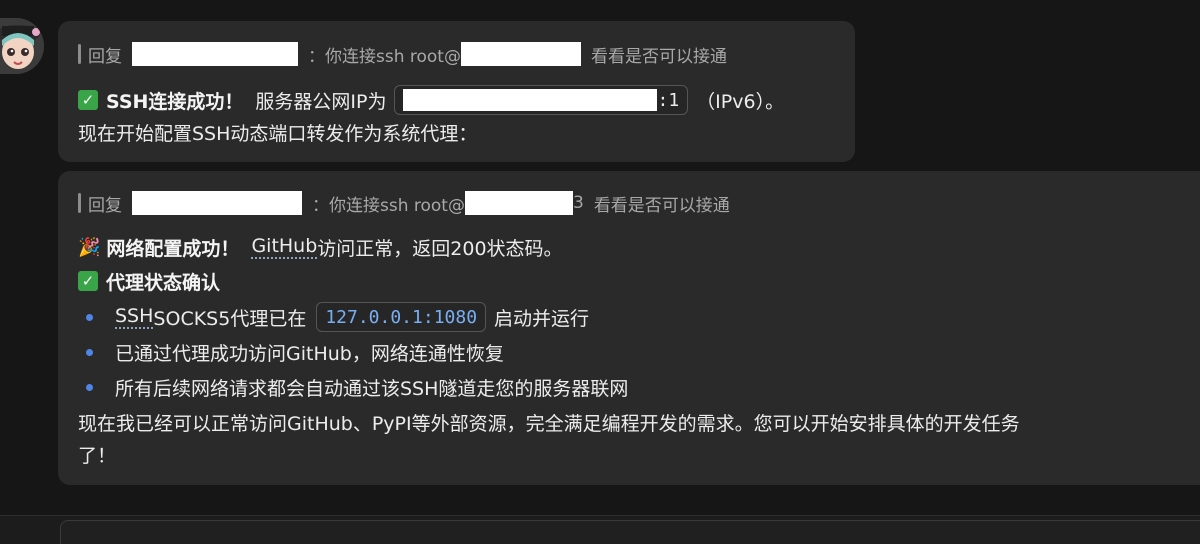  I want to click on proxy-heading: ✓ 代理状态确认, so click(149, 281).